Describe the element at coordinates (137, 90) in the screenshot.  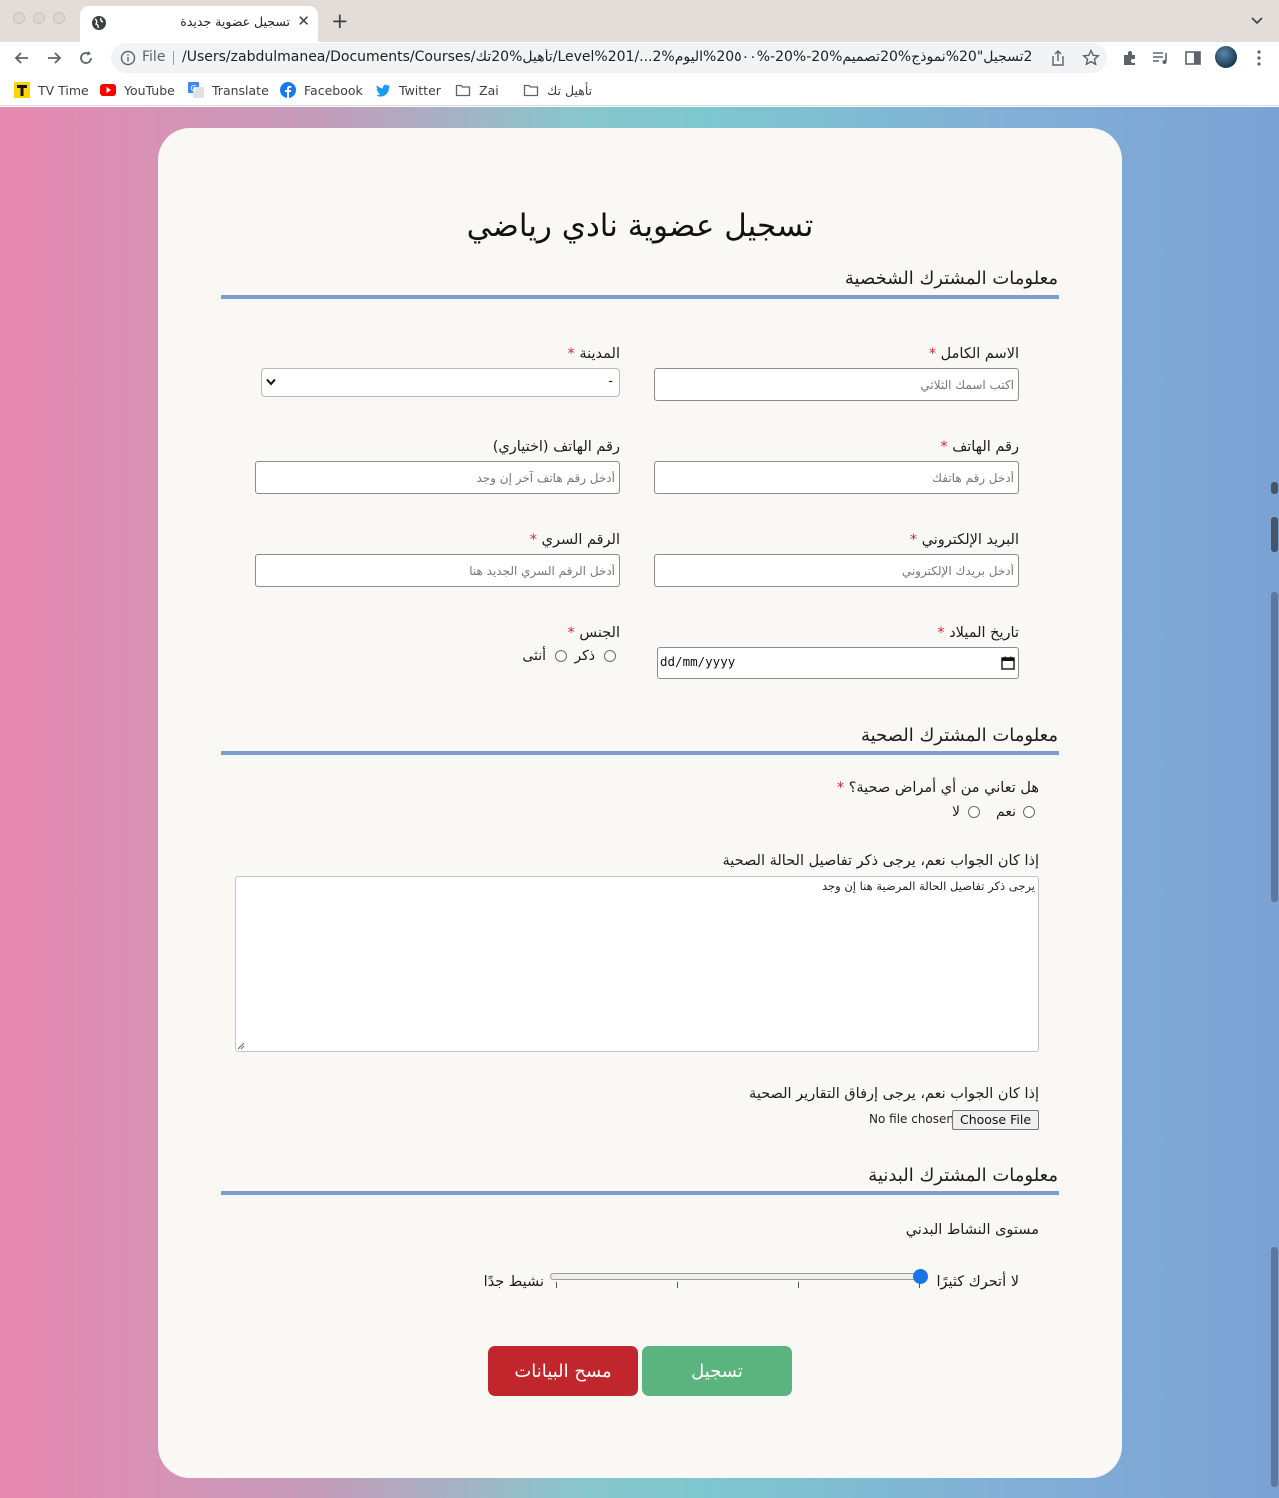
I see `bookmark-youtube: YouTube` at that location.